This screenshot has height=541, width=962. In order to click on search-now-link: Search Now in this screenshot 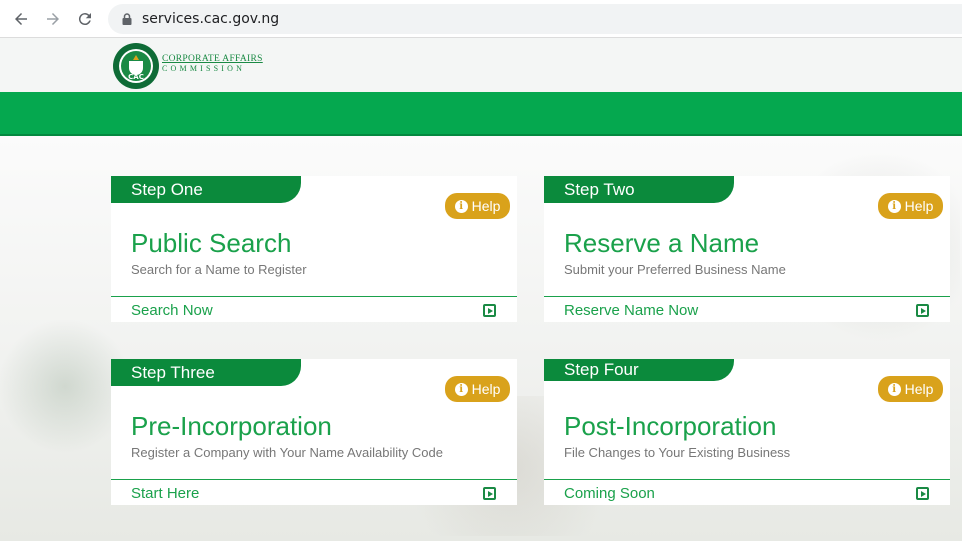, I will do `click(172, 310)`.